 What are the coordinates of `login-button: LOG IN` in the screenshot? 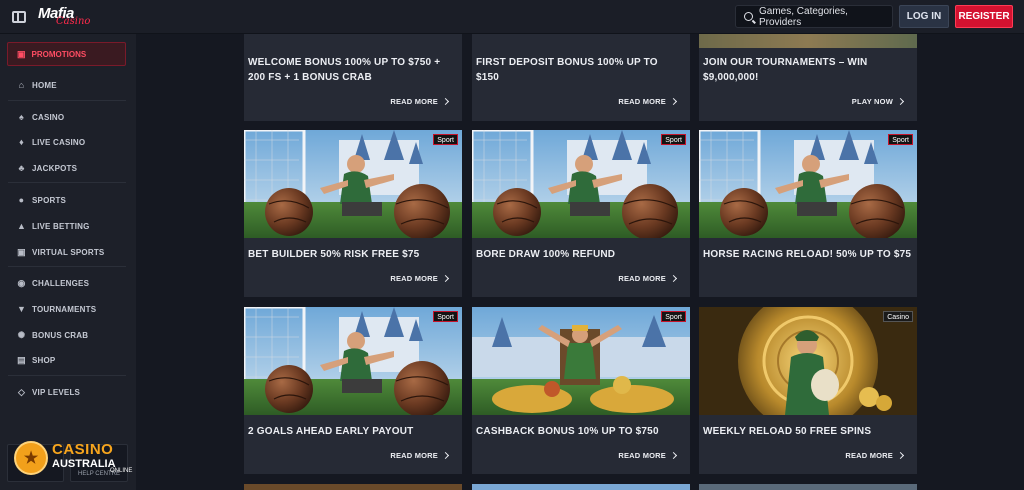 It's located at (924, 16).